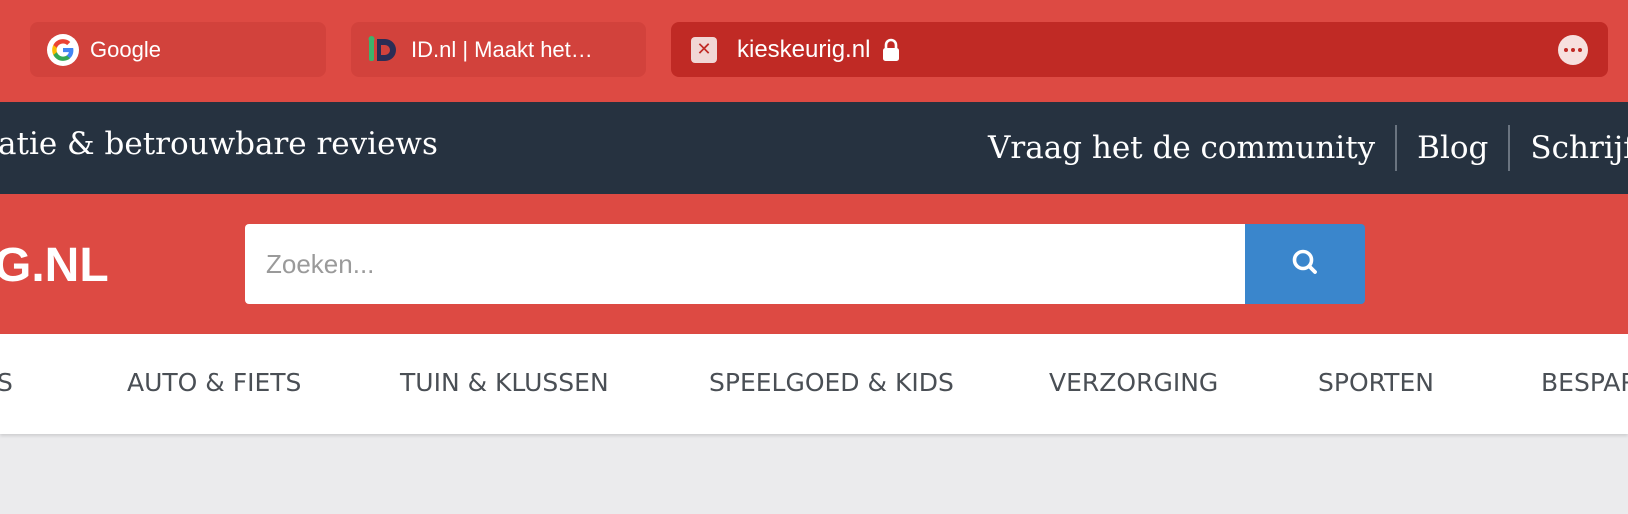  Describe the element at coordinates (125, 49) in the screenshot. I see `tab-title: Google` at that location.